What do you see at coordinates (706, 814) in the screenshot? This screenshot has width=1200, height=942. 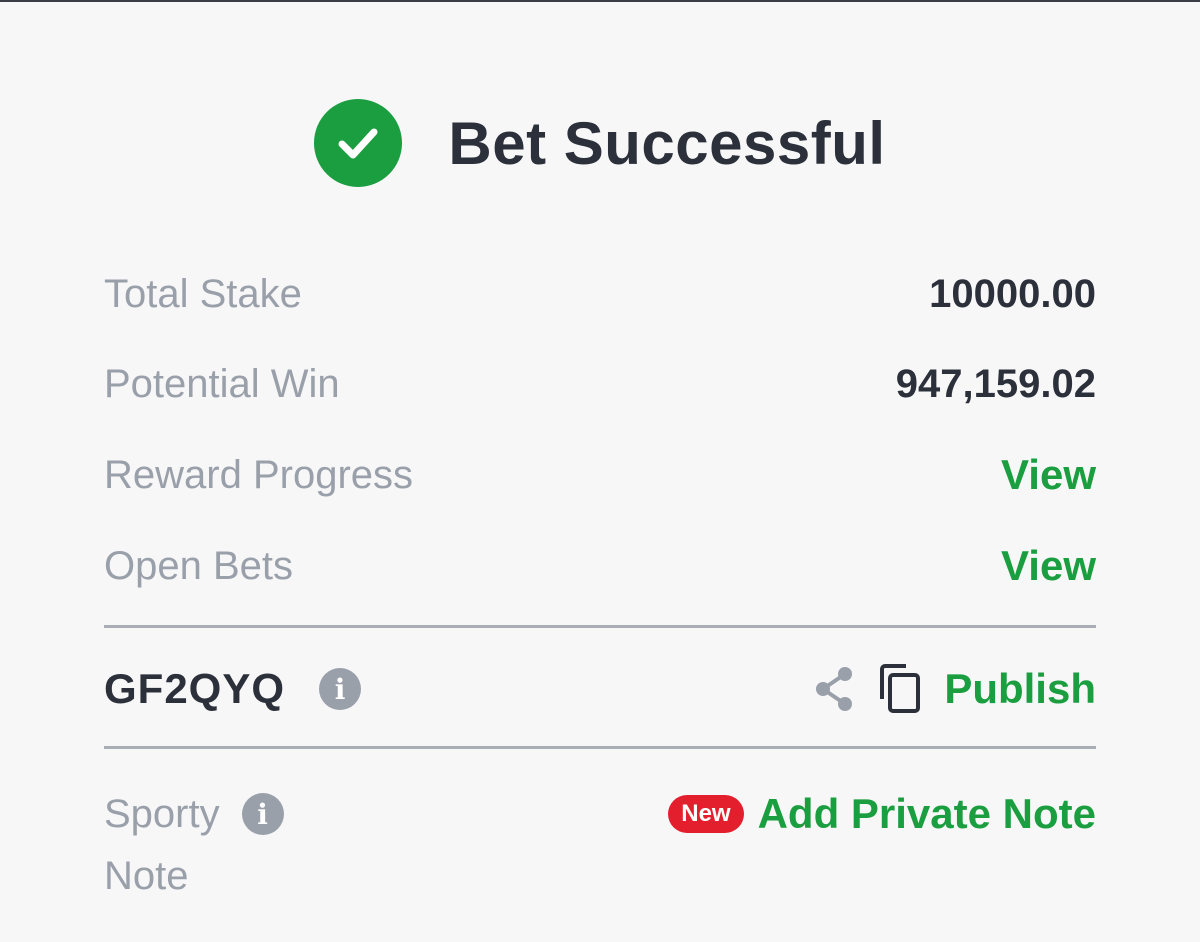 I see `new-badge: New` at bounding box center [706, 814].